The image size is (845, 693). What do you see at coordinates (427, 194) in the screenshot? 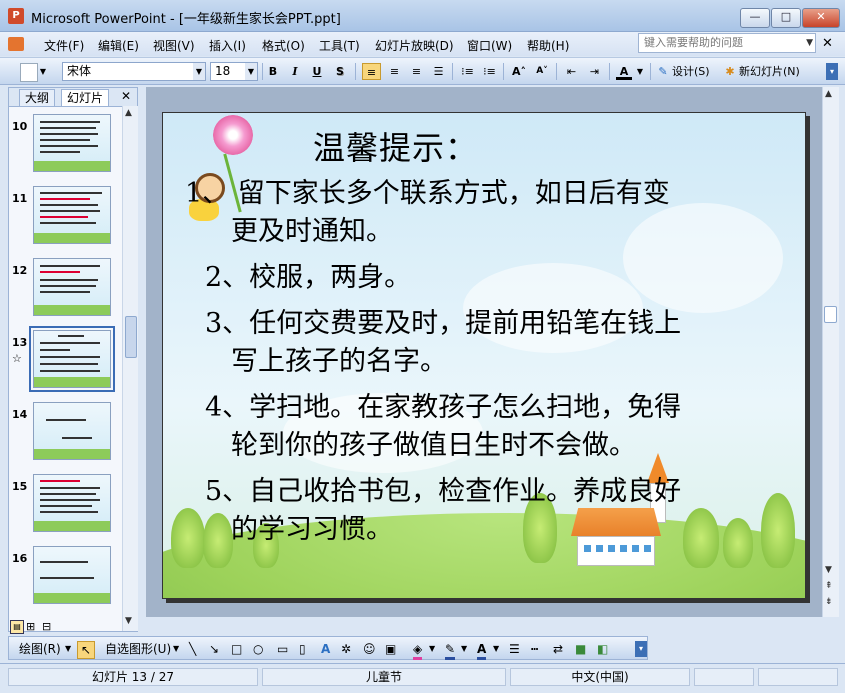
I see `tip-line-1: 1、 留下家长多个联系方式，如日后有变` at bounding box center [427, 194].